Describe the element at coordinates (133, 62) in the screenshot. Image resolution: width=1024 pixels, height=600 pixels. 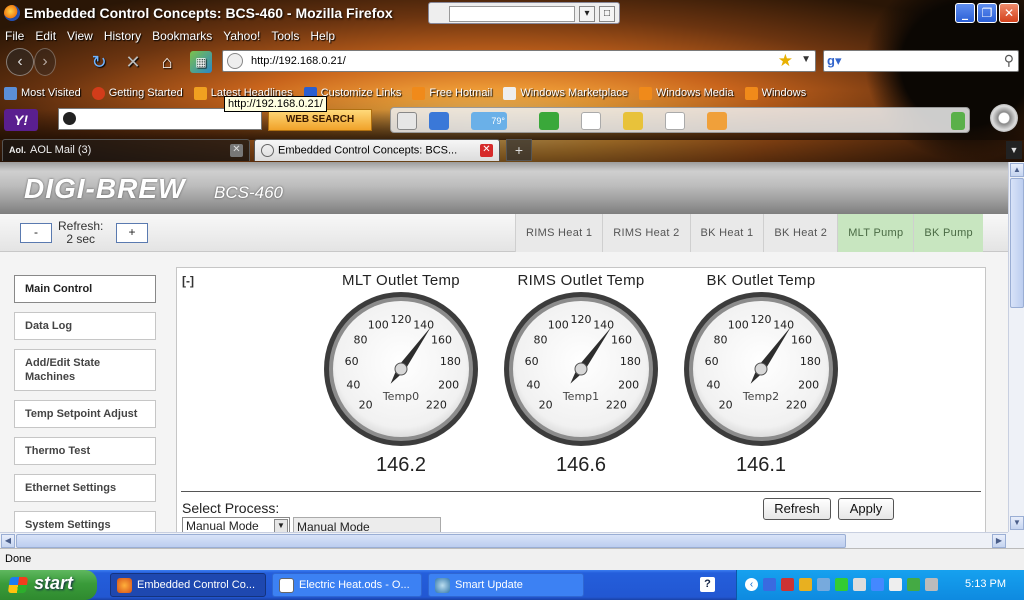
I see `stop-icon: ✕` at that location.